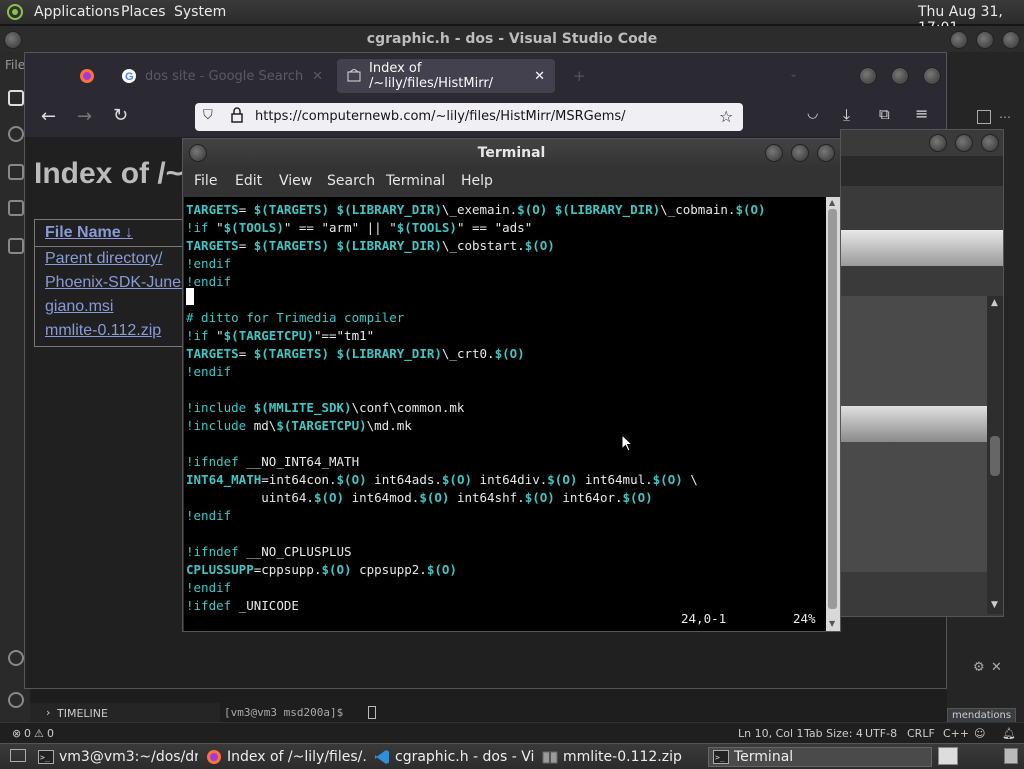 Image resolution: width=1024 pixels, height=769 pixels. What do you see at coordinates (415, 181) in the screenshot?
I see `terminal-menu-terminal: Terminal` at bounding box center [415, 181].